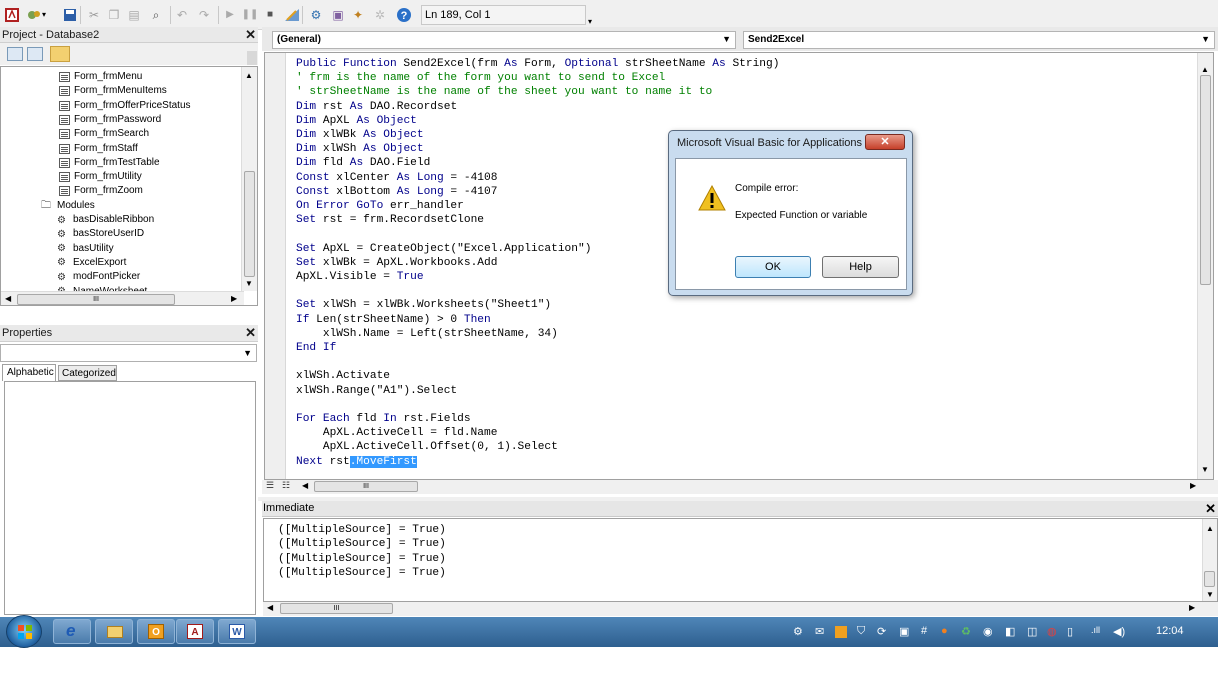 Image resolution: width=1218 pixels, height=685 pixels. Describe the element at coordinates (12, 15) in the screenshot. I see `access-icon` at that location.